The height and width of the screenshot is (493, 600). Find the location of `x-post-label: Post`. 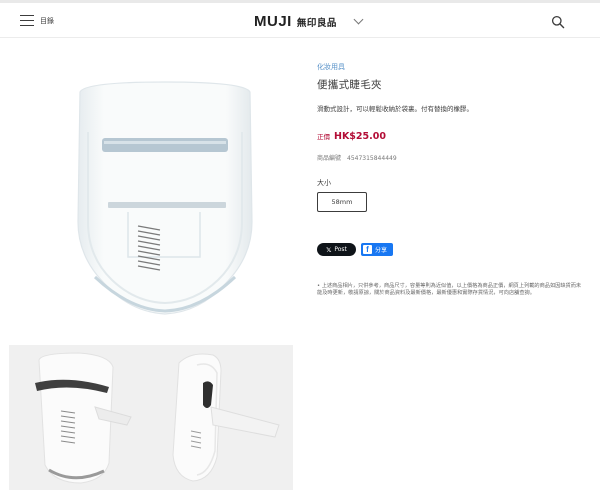

x-post-label: Post is located at coordinates (340, 249).